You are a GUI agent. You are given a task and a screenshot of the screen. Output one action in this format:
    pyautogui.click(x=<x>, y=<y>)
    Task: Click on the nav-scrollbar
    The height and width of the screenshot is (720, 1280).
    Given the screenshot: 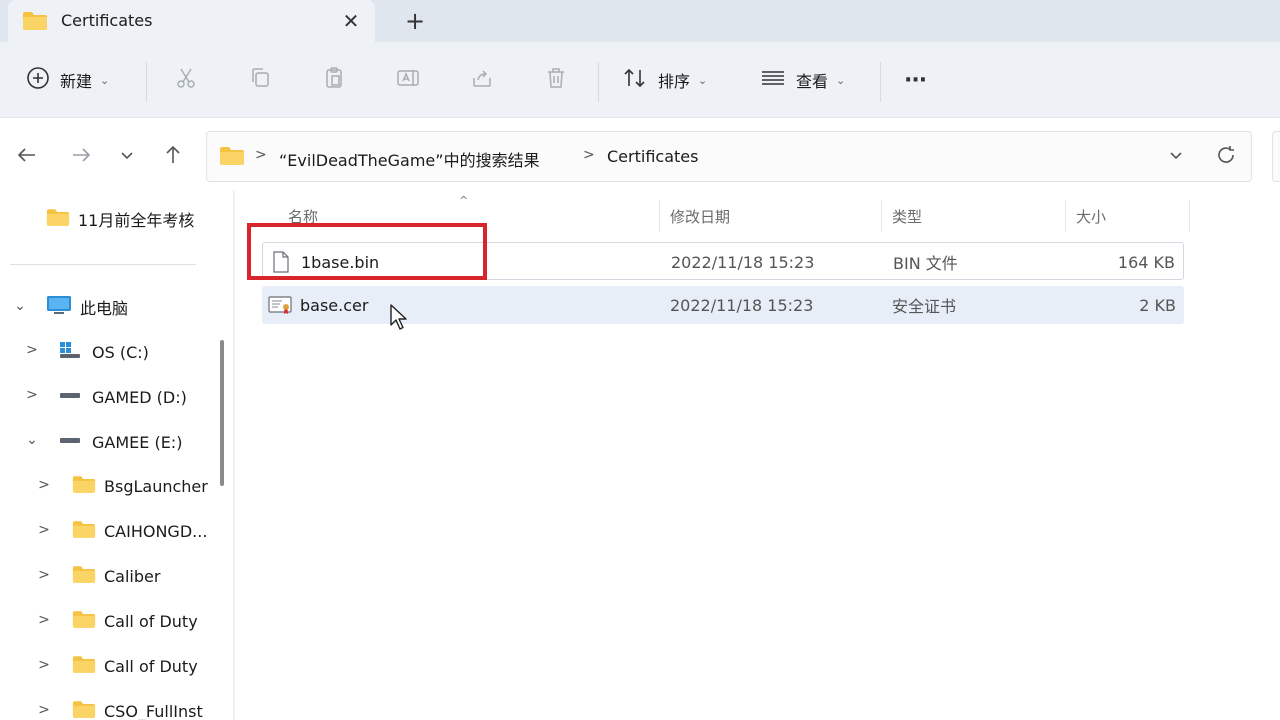 What is the action you would take?
    pyautogui.click(x=222, y=413)
    